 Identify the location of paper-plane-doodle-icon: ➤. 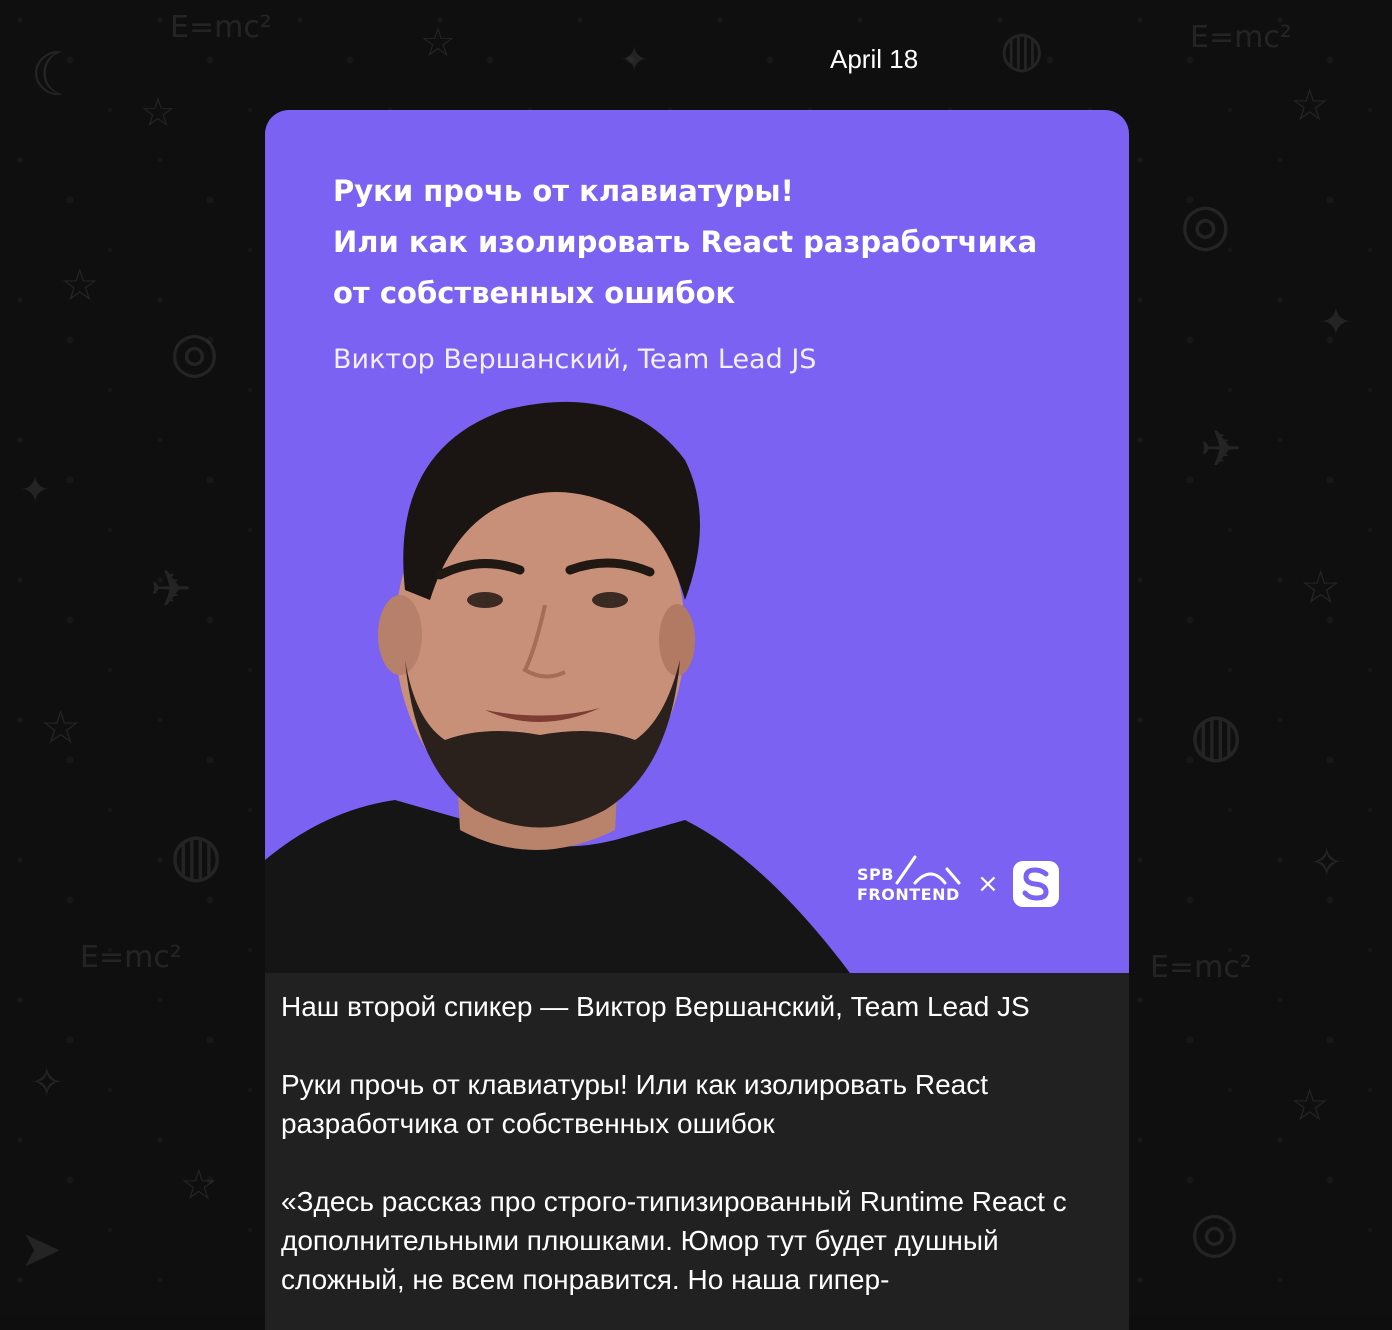
(41, 1249).